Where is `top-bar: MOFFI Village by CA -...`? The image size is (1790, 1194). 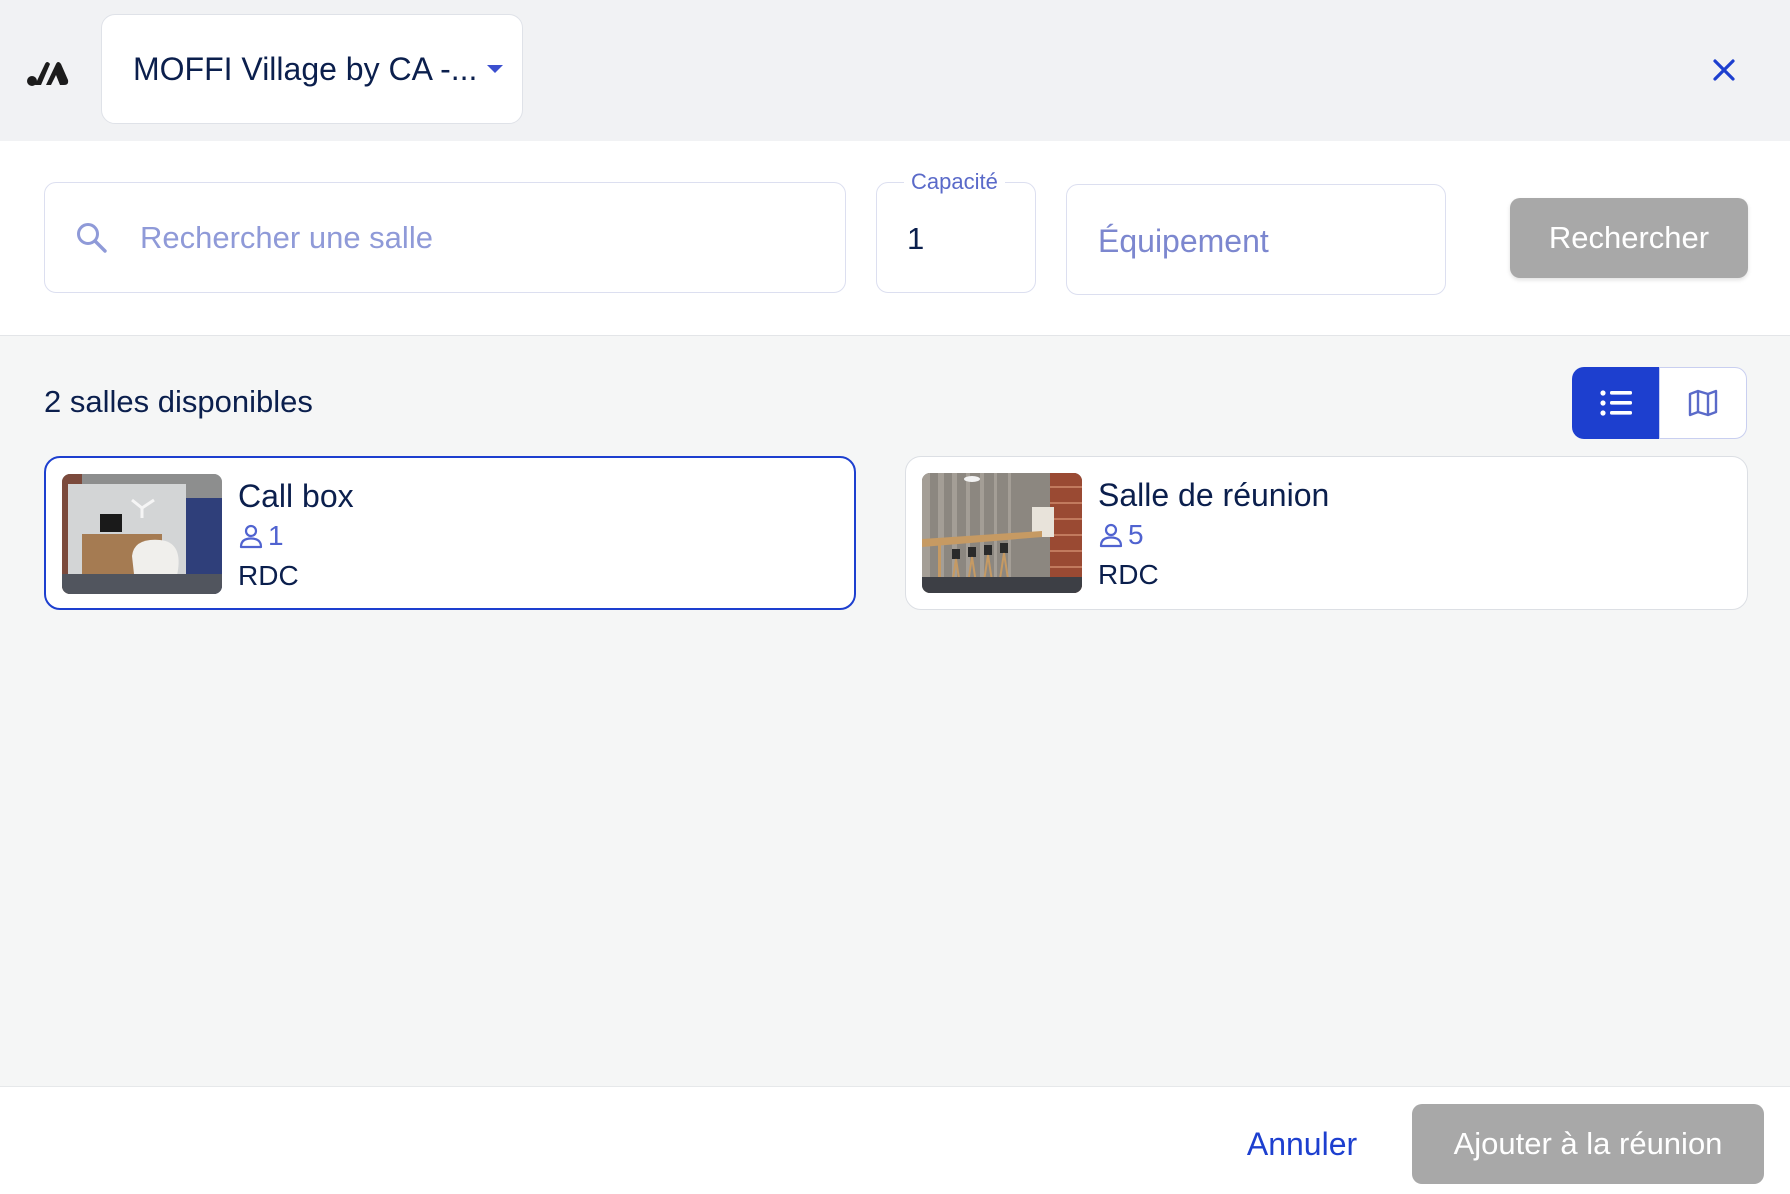 top-bar: MOFFI Village by CA -... is located at coordinates (895, 70).